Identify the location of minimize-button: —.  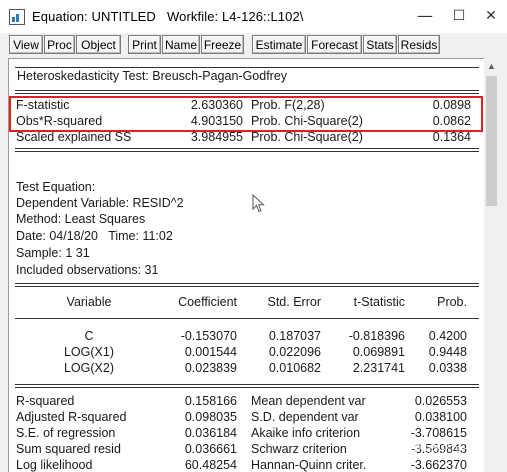
(425, 16).